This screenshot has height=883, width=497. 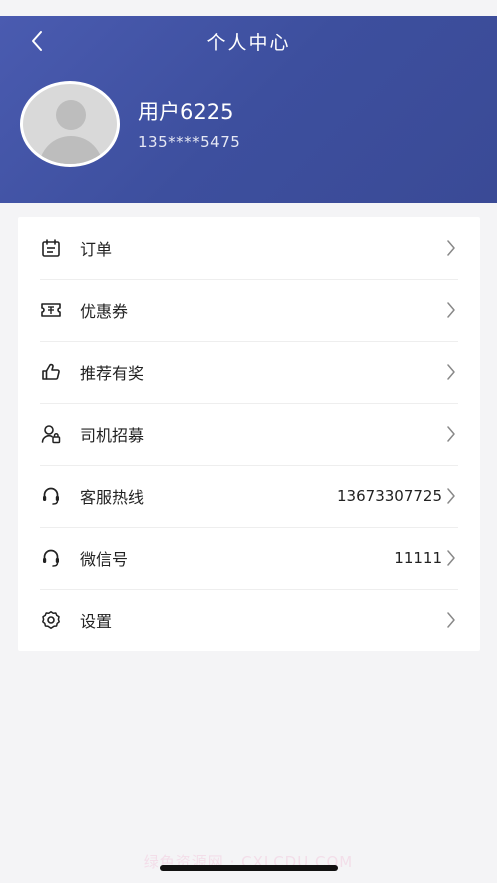 I want to click on menu-item-label: 设置, so click(x=96, y=621).